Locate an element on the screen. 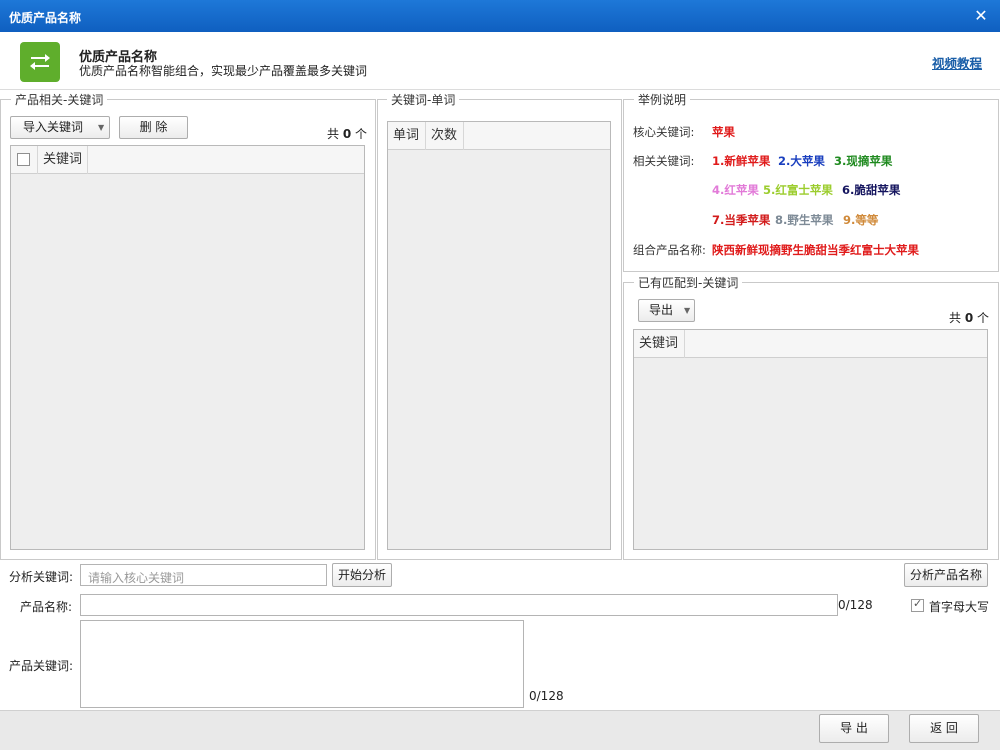  example-item-7: 7.当季苹果 is located at coordinates (741, 220).